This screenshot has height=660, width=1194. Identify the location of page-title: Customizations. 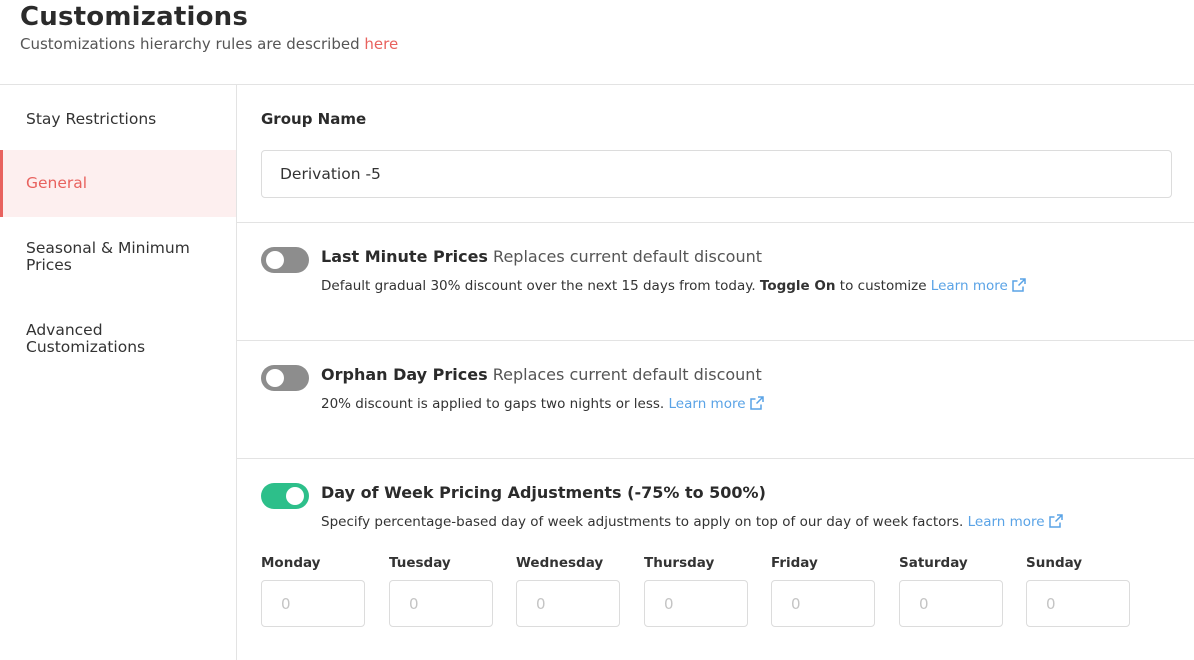
(134, 17).